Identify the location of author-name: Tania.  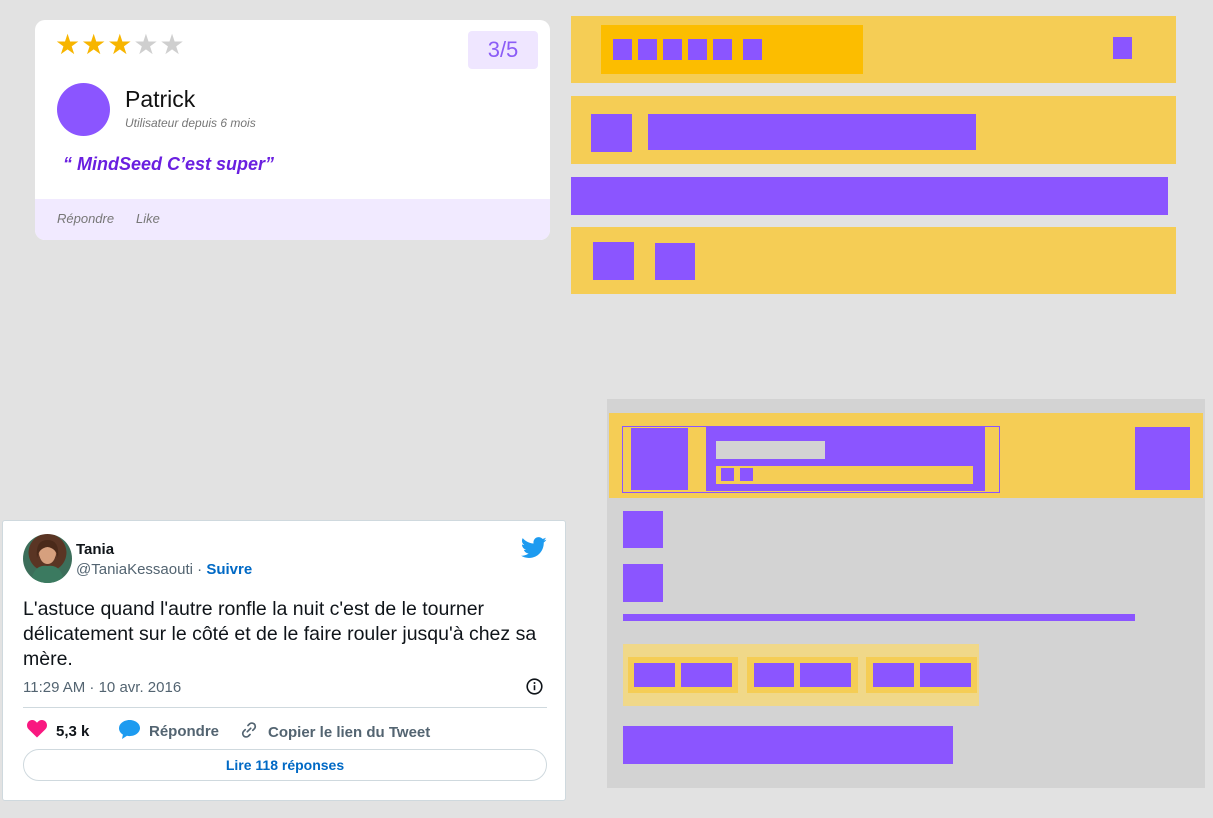
(95, 549).